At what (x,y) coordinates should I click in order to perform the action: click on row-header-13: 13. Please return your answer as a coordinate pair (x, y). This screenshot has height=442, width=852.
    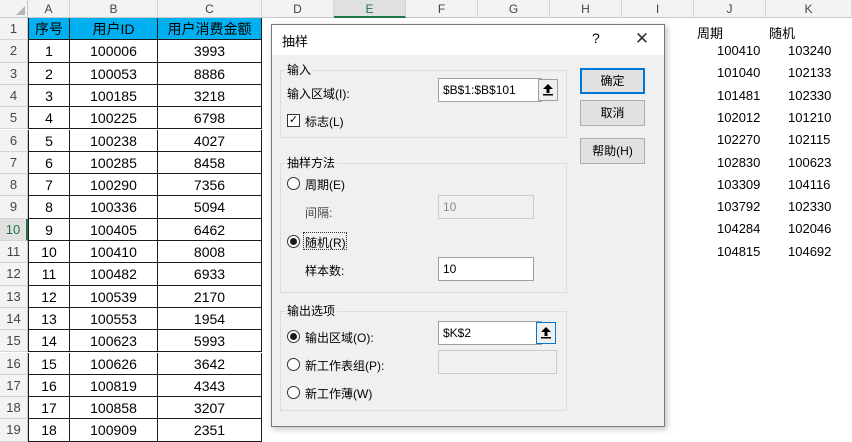
    Looking at the image, I should click on (14, 296).